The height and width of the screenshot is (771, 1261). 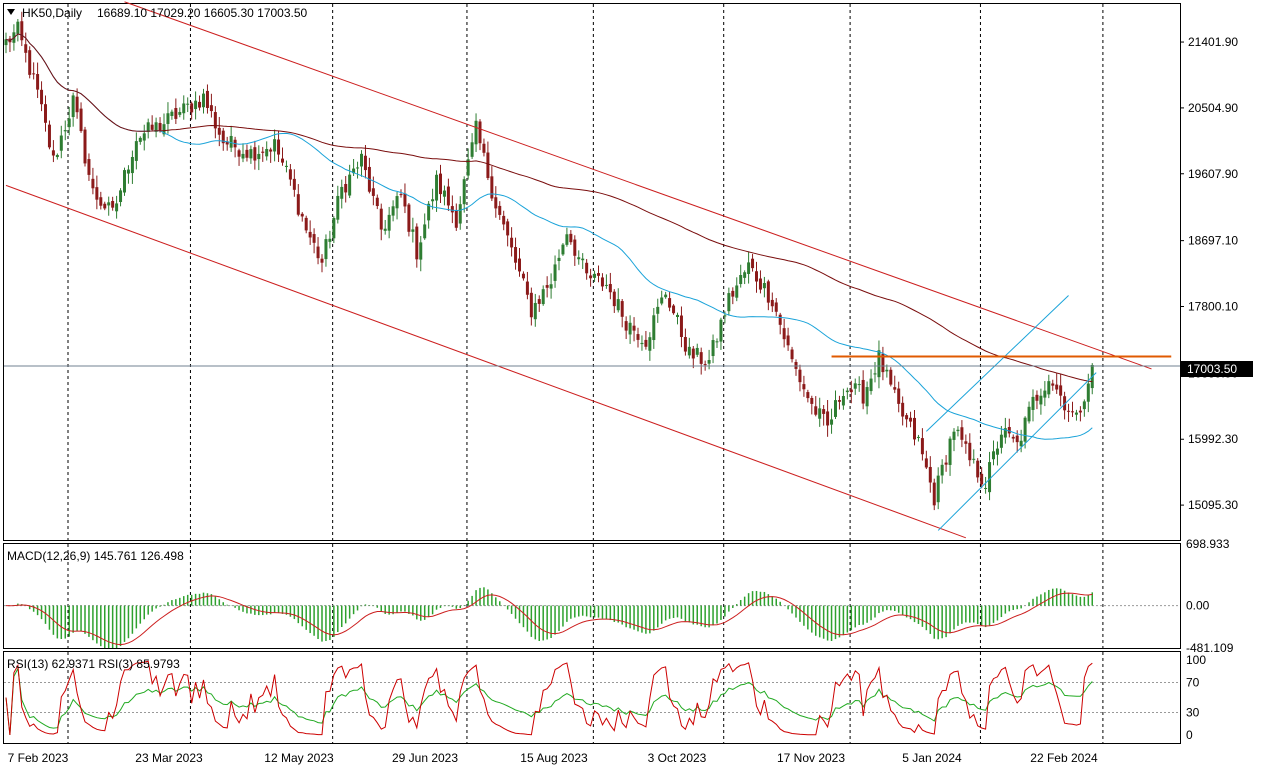 What do you see at coordinates (1193, 683) in the screenshot?
I see `rsi-tick-label: 70` at bounding box center [1193, 683].